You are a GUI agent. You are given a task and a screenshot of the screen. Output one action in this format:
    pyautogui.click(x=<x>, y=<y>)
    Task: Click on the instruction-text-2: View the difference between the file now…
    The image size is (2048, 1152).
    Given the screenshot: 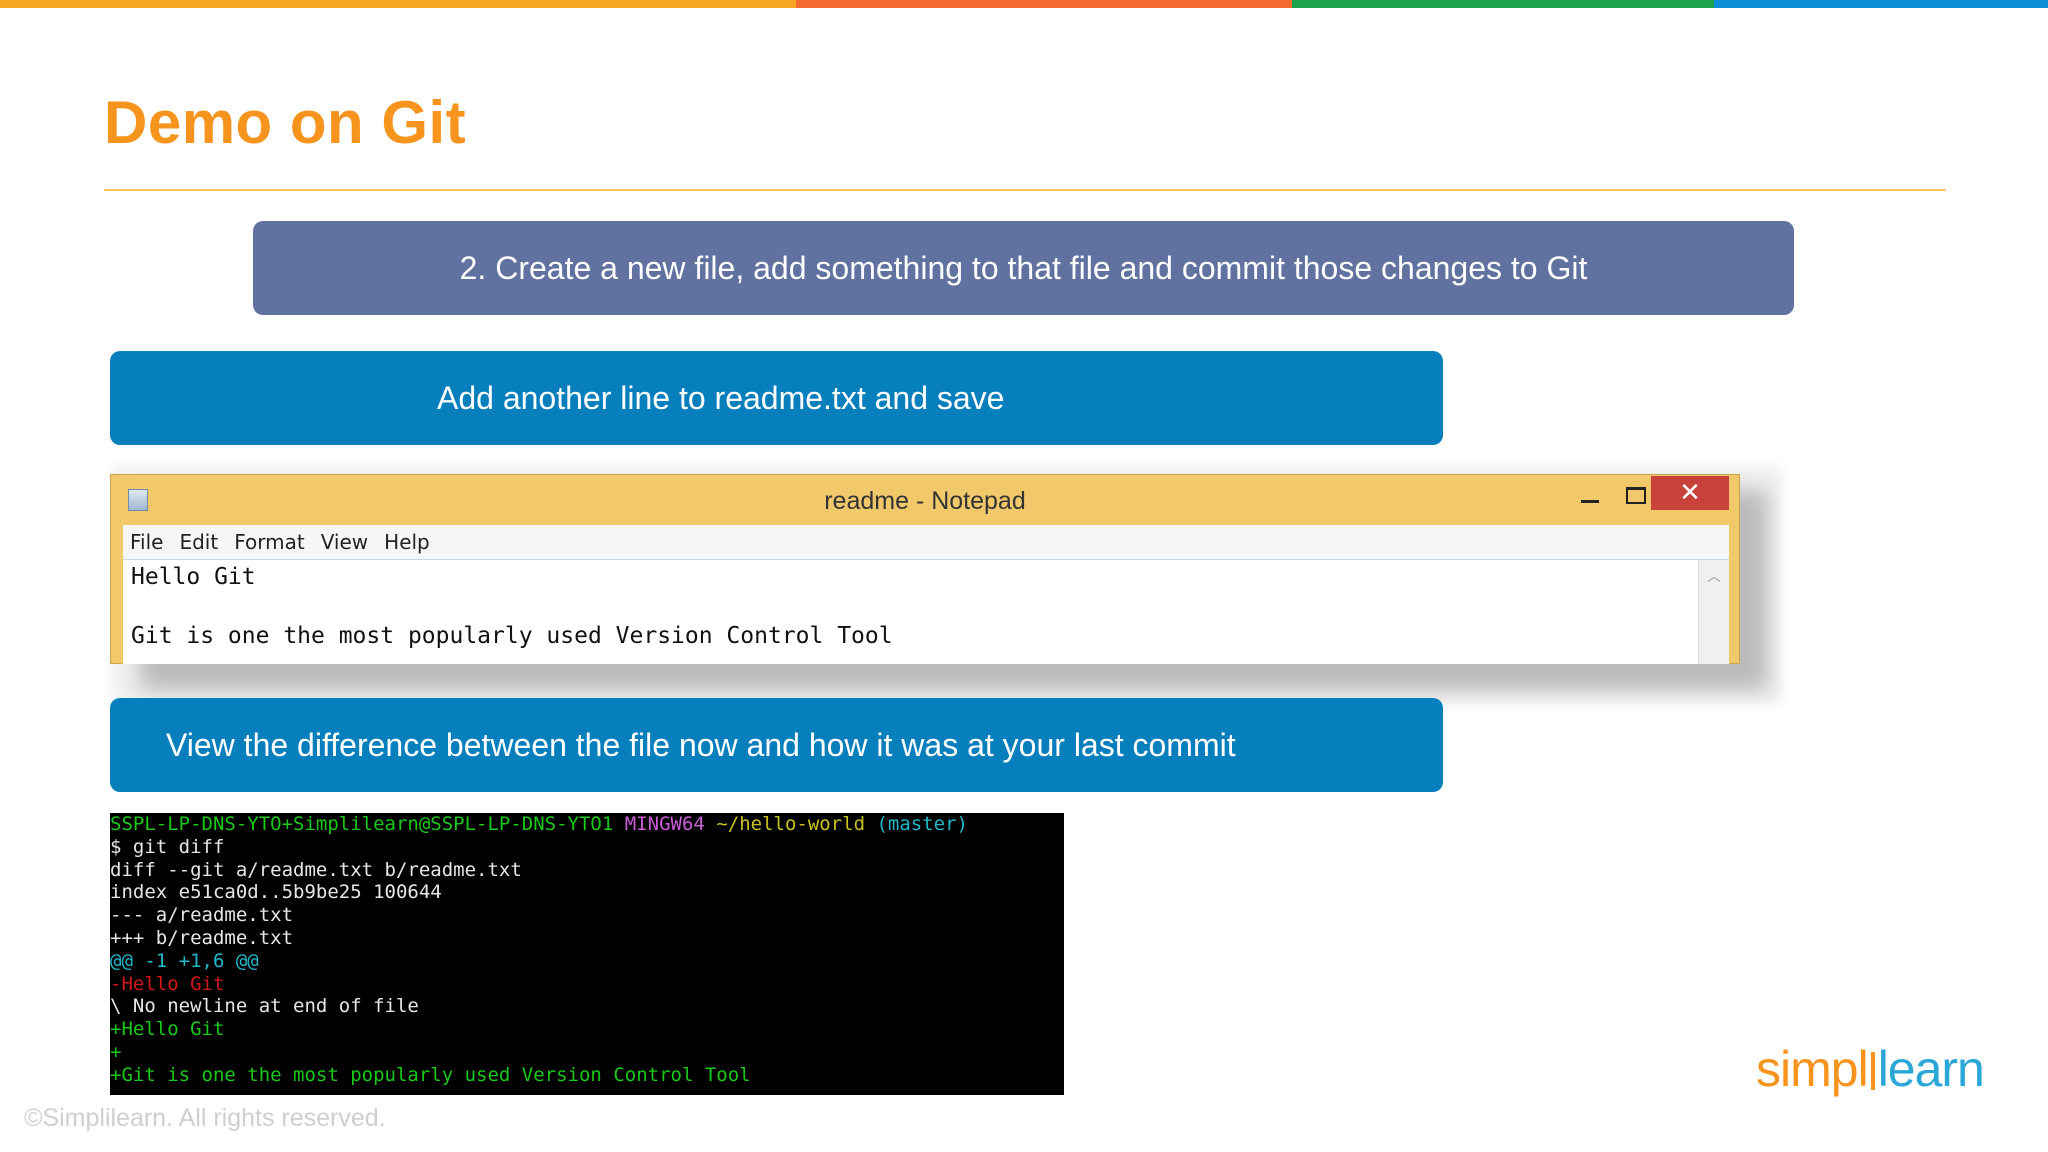 What is the action you would take?
    pyautogui.click(x=701, y=744)
    